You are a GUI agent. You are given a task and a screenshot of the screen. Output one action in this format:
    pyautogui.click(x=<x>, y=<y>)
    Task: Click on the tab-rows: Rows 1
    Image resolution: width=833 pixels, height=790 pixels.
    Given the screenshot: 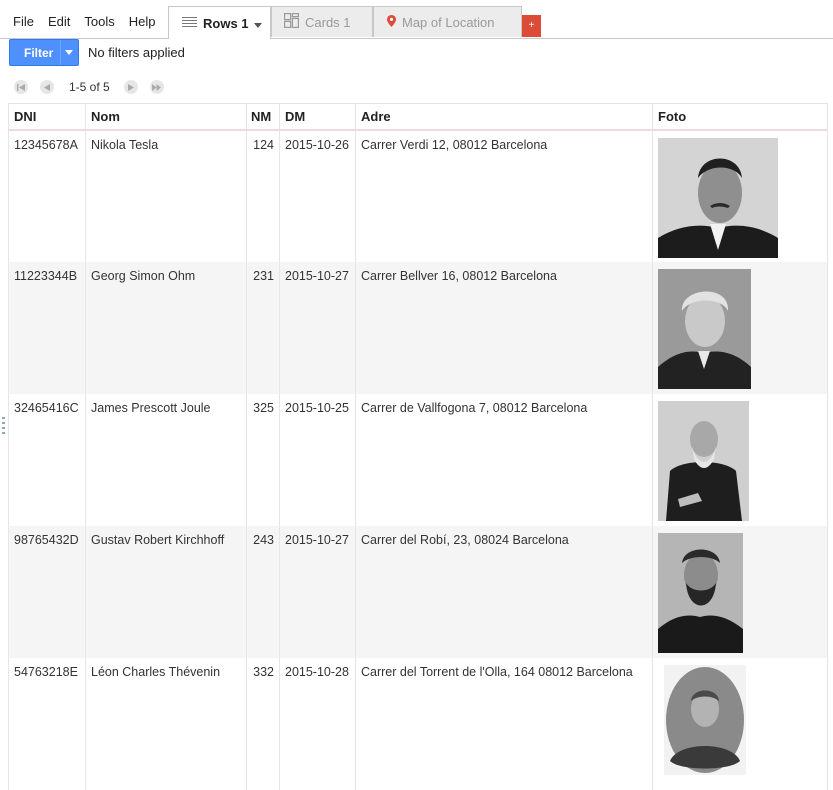 What is the action you would take?
    pyautogui.click(x=219, y=22)
    